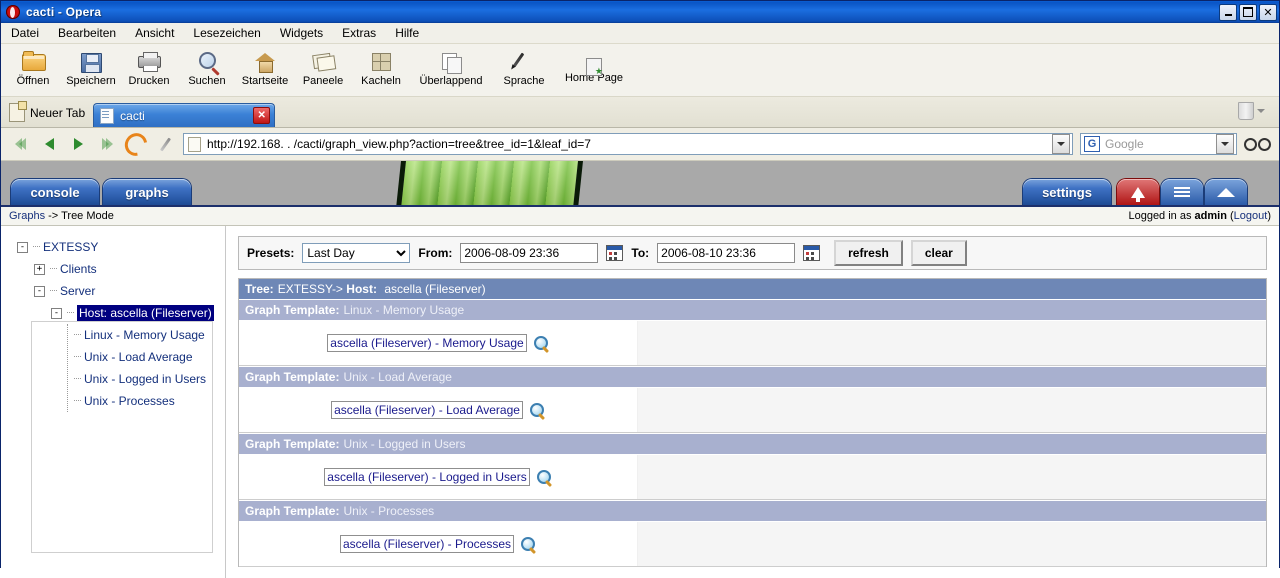 The height and width of the screenshot is (578, 1280). What do you see at coordinates (1248, 12) in the screenshot?
I see `restore-button` at bounding box center [1248, 12].